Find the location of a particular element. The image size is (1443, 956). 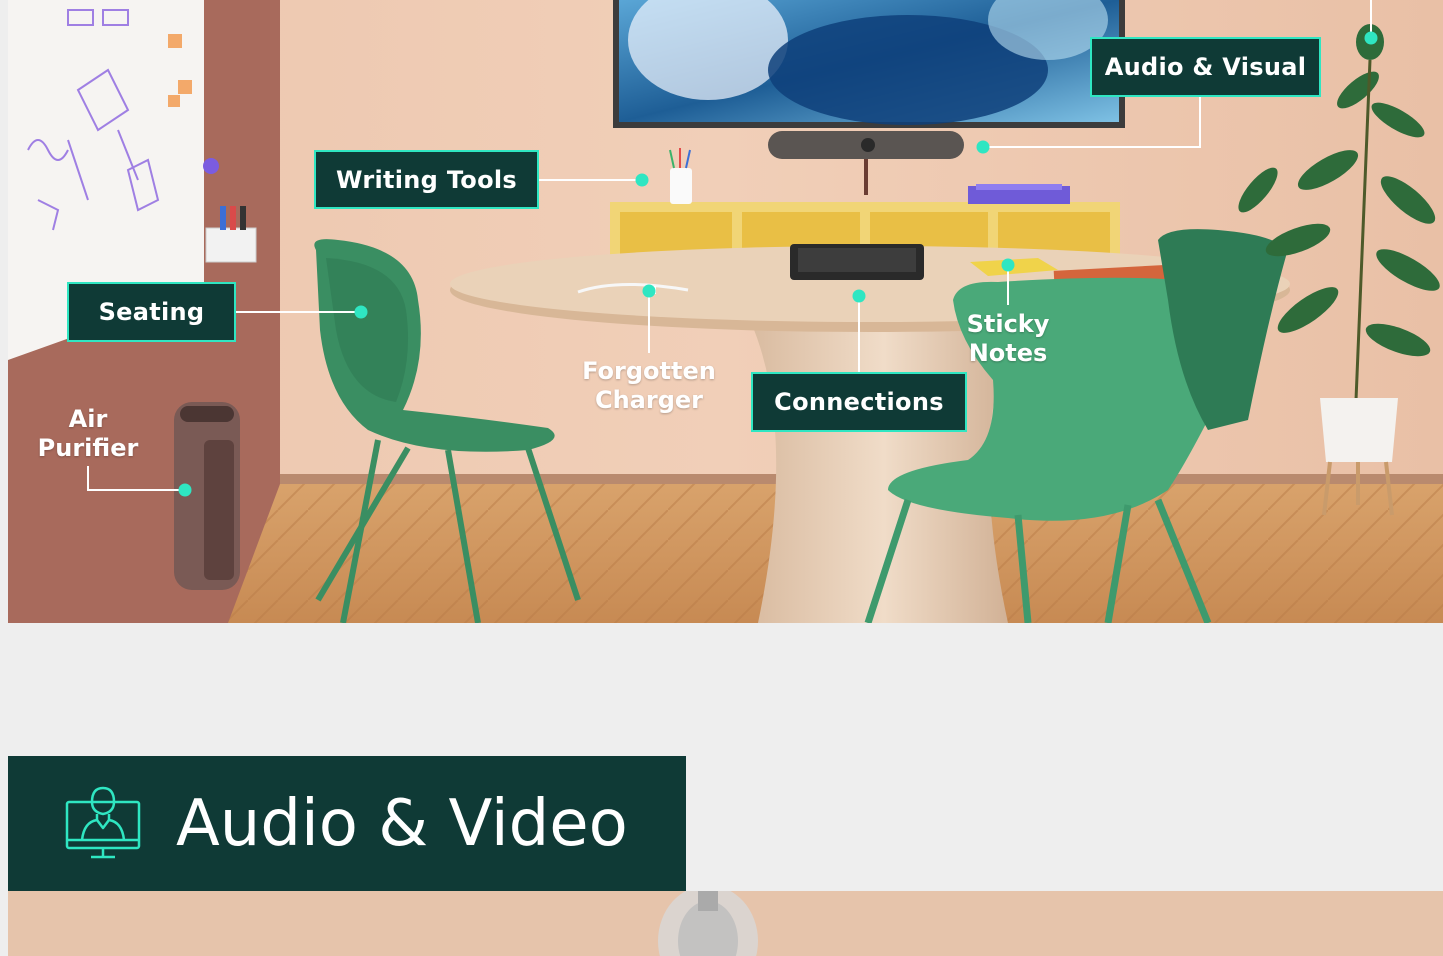

hotspot-dot-charger is located at coordinates (649, 291).